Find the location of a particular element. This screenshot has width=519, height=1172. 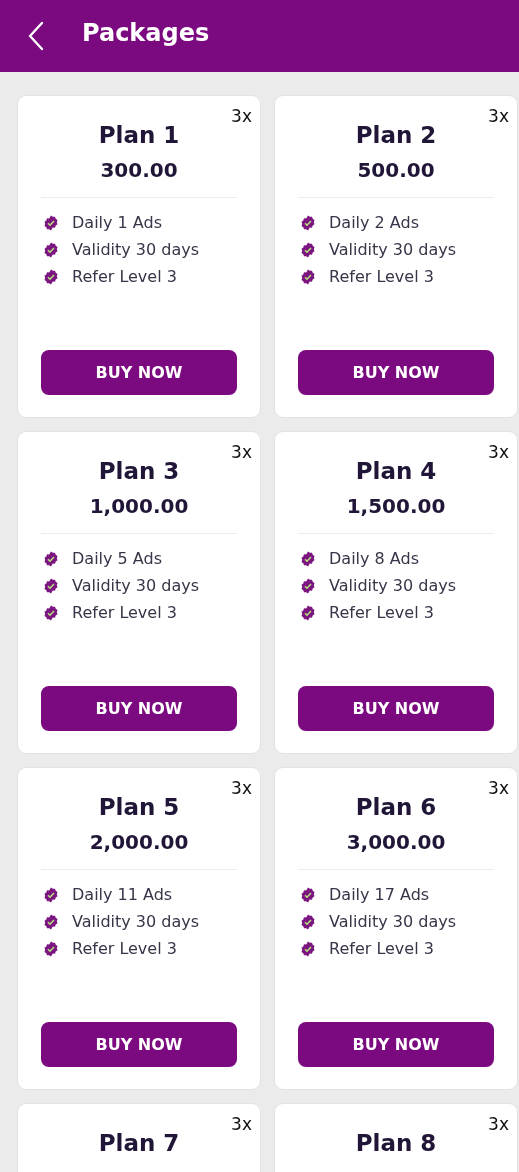

page-title: Packages is located at coordinates (146, 33).